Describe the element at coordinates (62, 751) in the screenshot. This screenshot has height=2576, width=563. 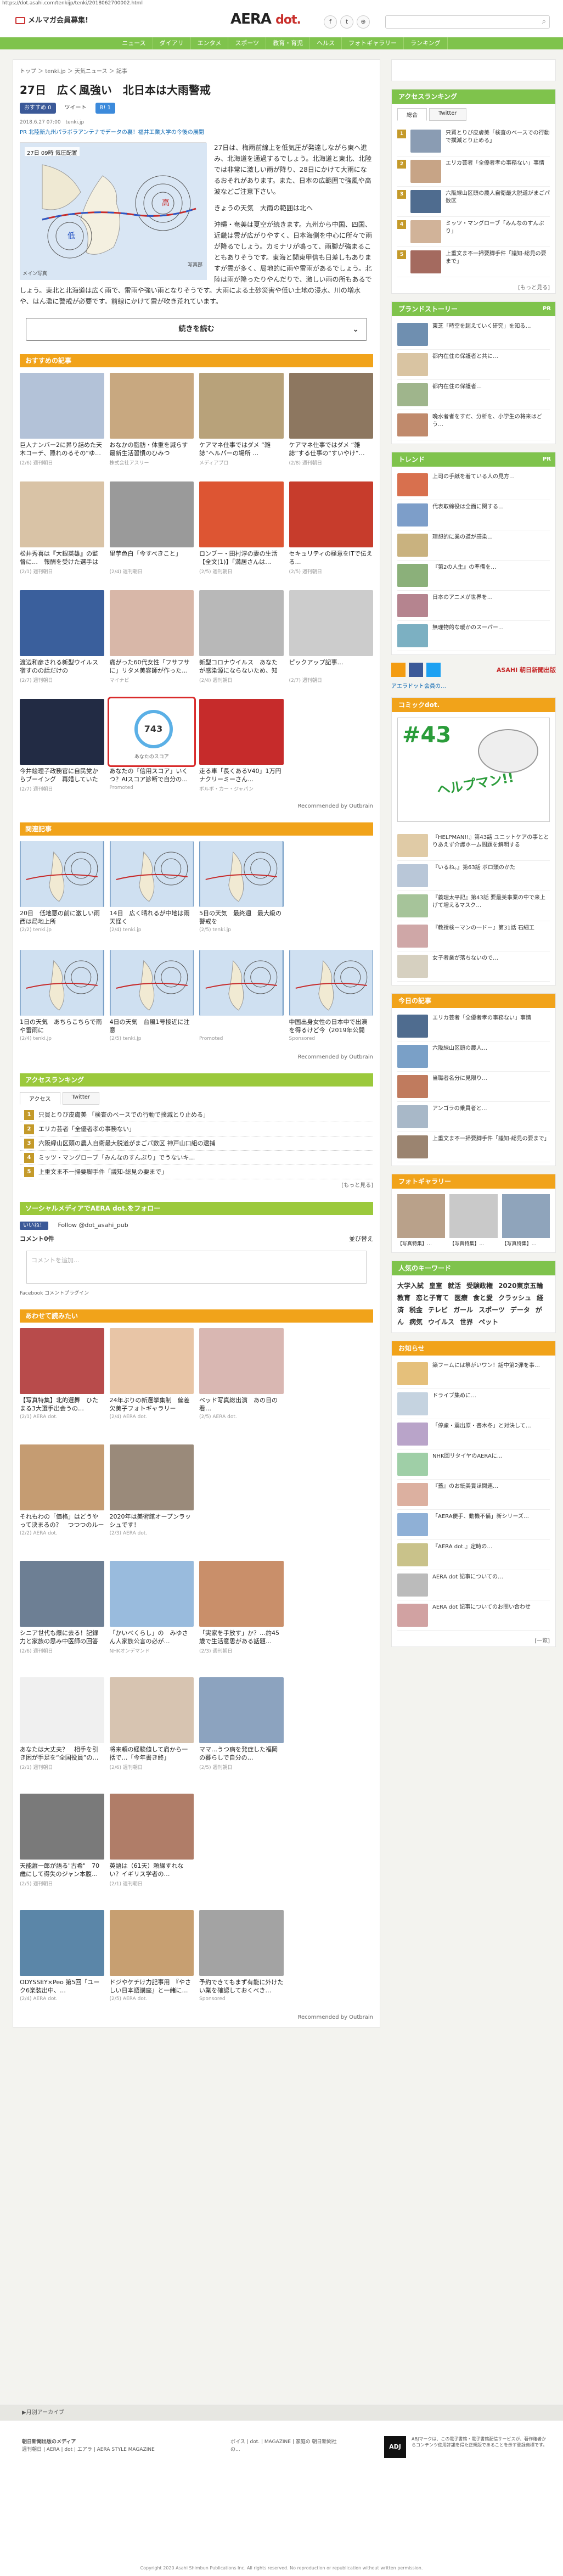
I see `article-card: 今井絵理子政務官に自民党からブーイング 再婚していた並… (2/7) 週刊朝日` at that location.